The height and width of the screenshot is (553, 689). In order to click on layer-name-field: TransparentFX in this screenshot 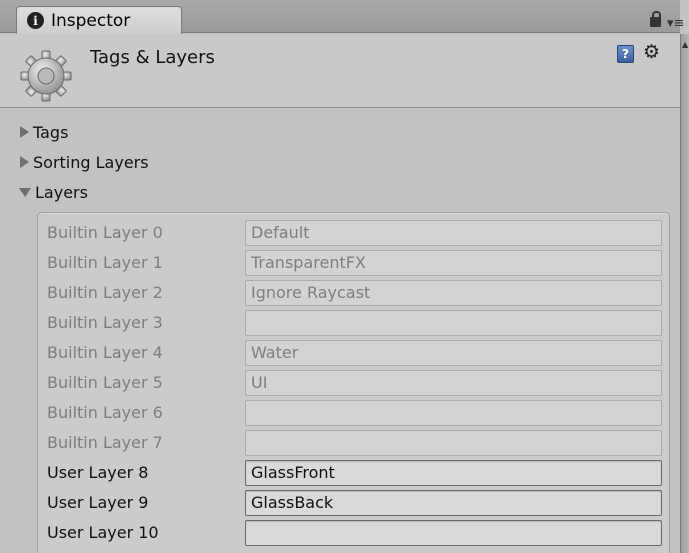, I will do `click(453, 263)`.